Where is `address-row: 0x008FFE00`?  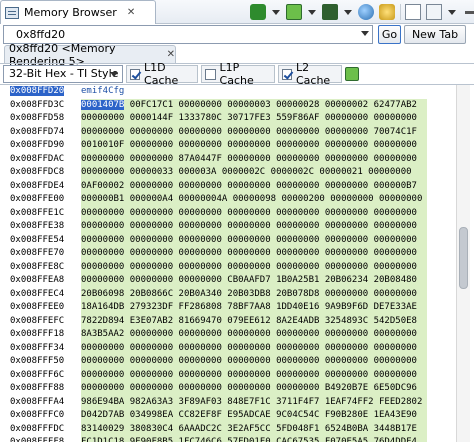 address-row: 0x008FFE00 is located at coordinates (40, 200).